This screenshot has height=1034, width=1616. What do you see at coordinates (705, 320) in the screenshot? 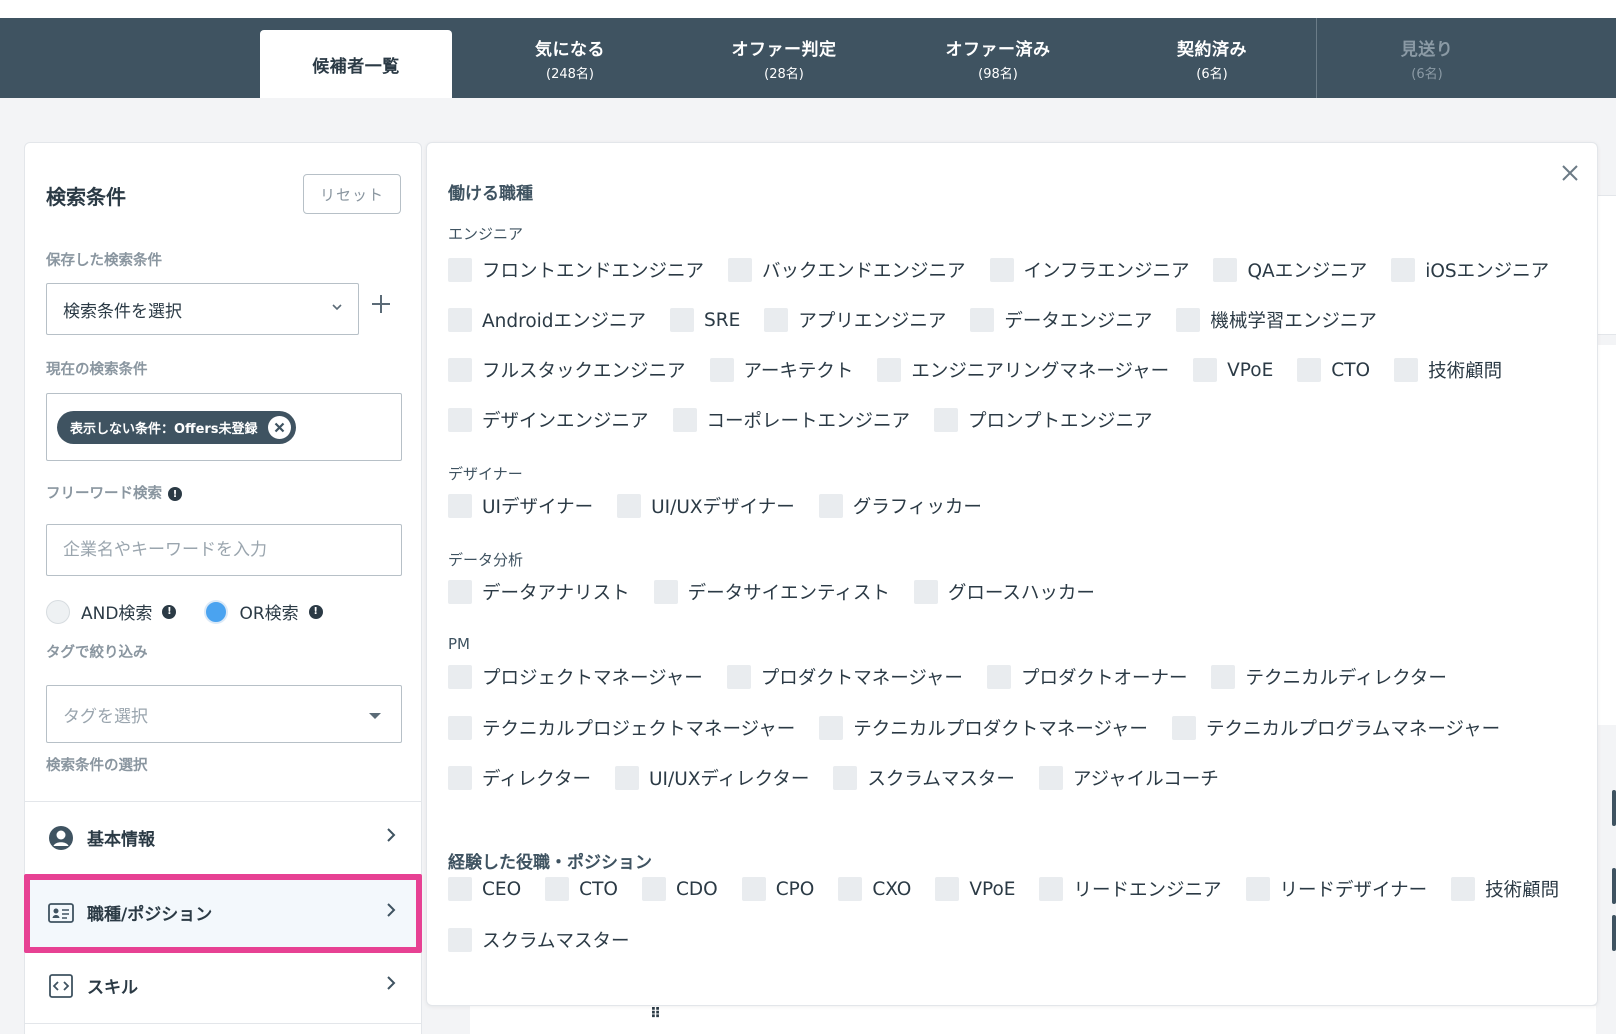
I see `checkbox-option: SRE` at bounding box center [705, 320].